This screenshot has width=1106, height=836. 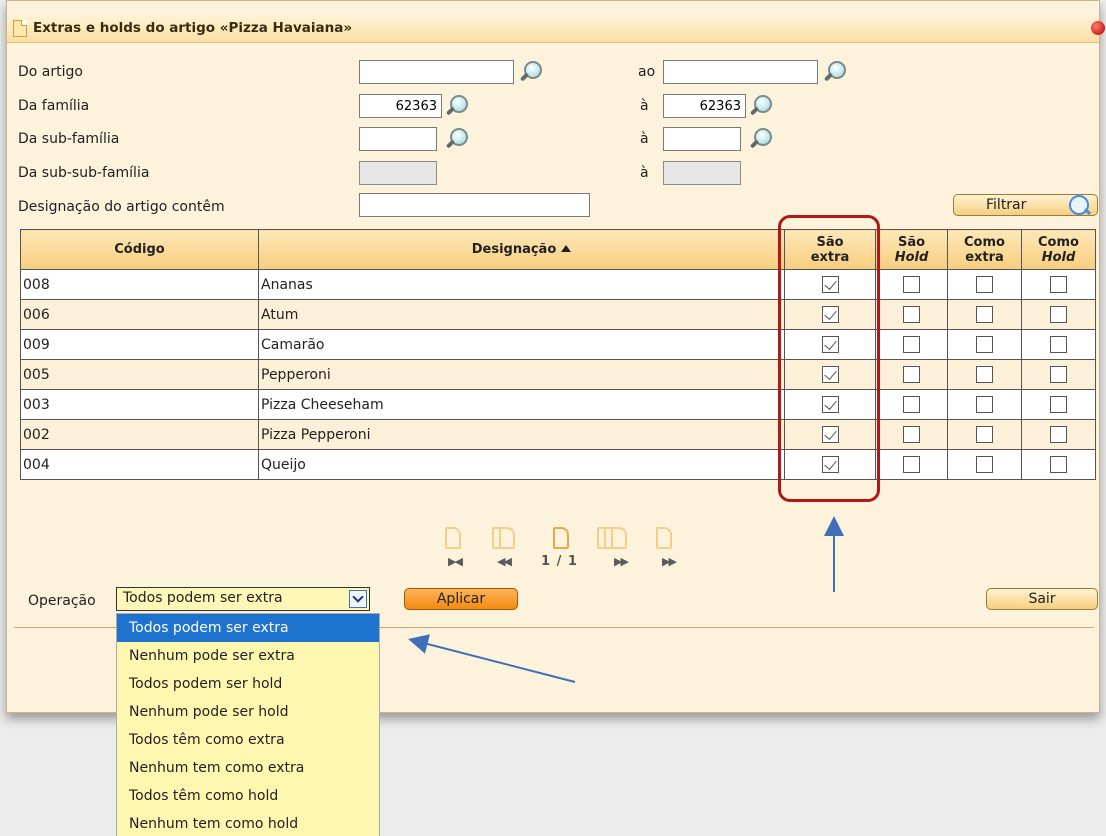 What do you see at coordinates (358, 599) in the screenshot?
I see `chevron-down-icon` at bounding box center [358, 599].